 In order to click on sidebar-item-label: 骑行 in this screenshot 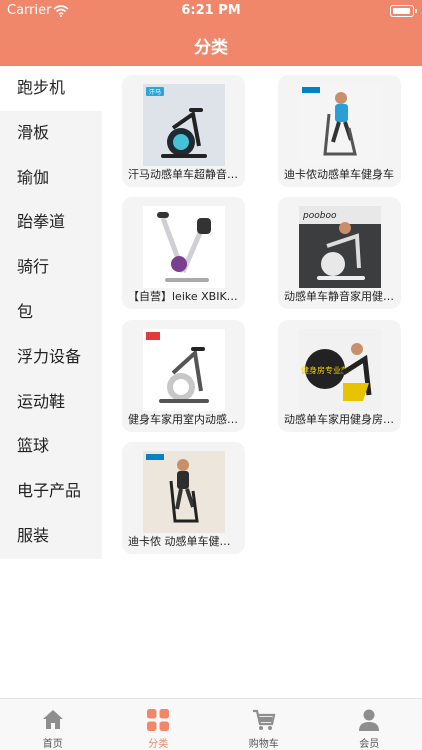, I will do `click(33, 267)`.